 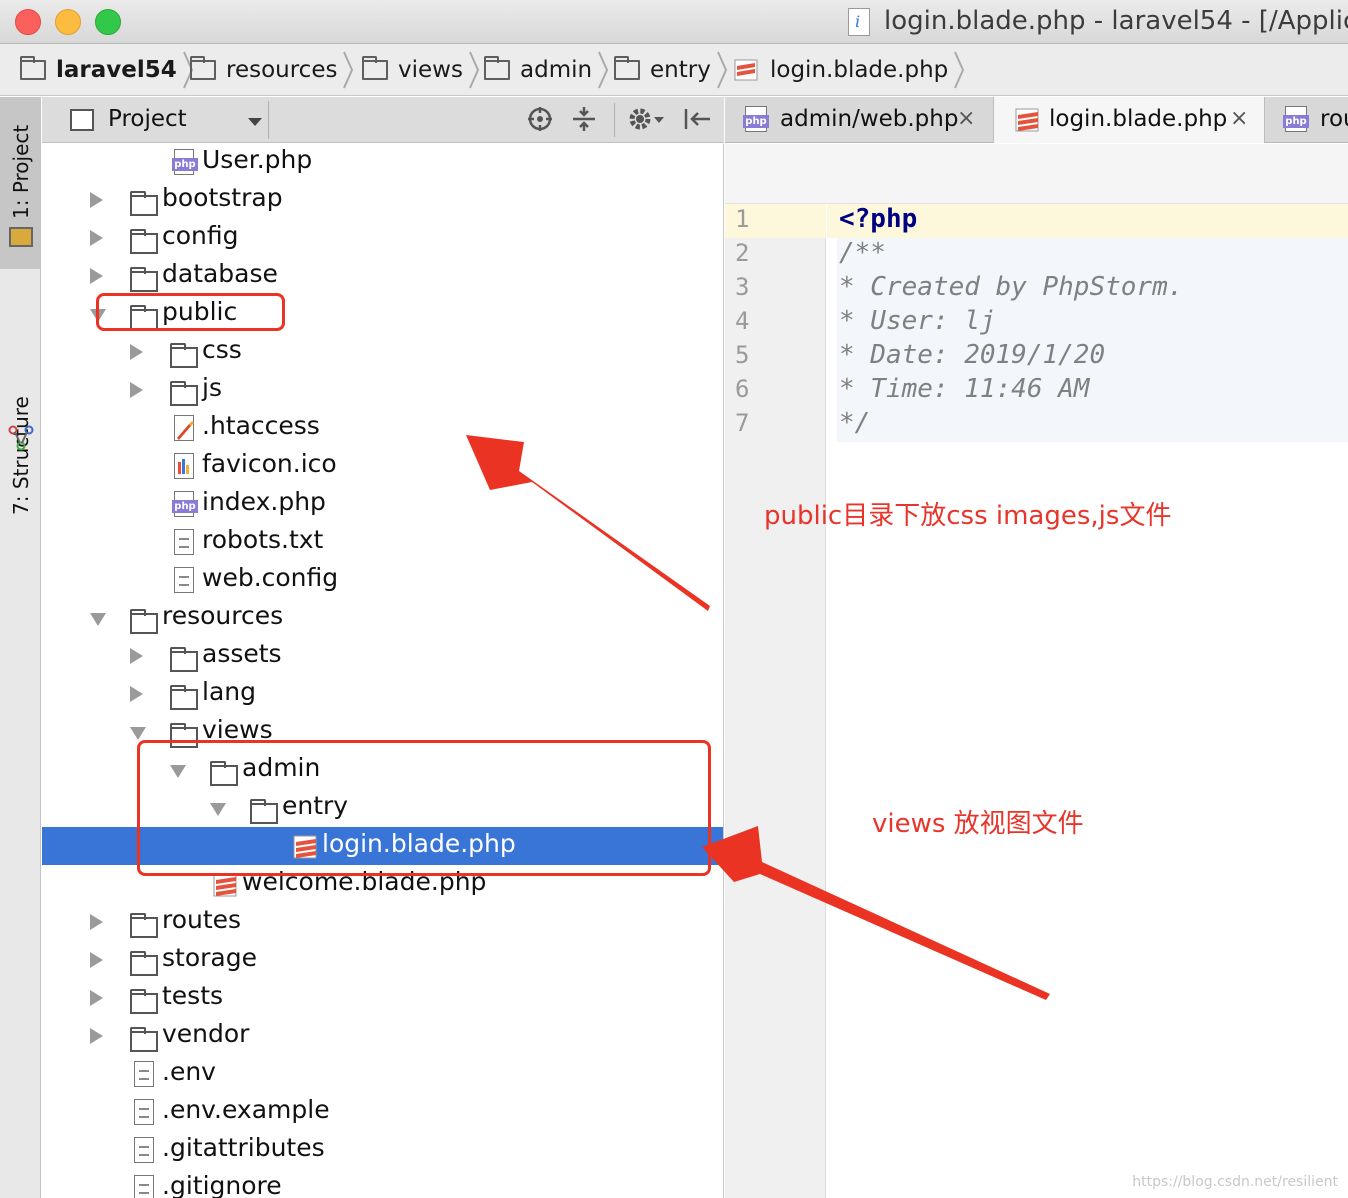 What do you see at coordinates (849, 70) in the screenshot?
I see `breadcrumb-item: login.blade.php` at bounding box center [849, 70].